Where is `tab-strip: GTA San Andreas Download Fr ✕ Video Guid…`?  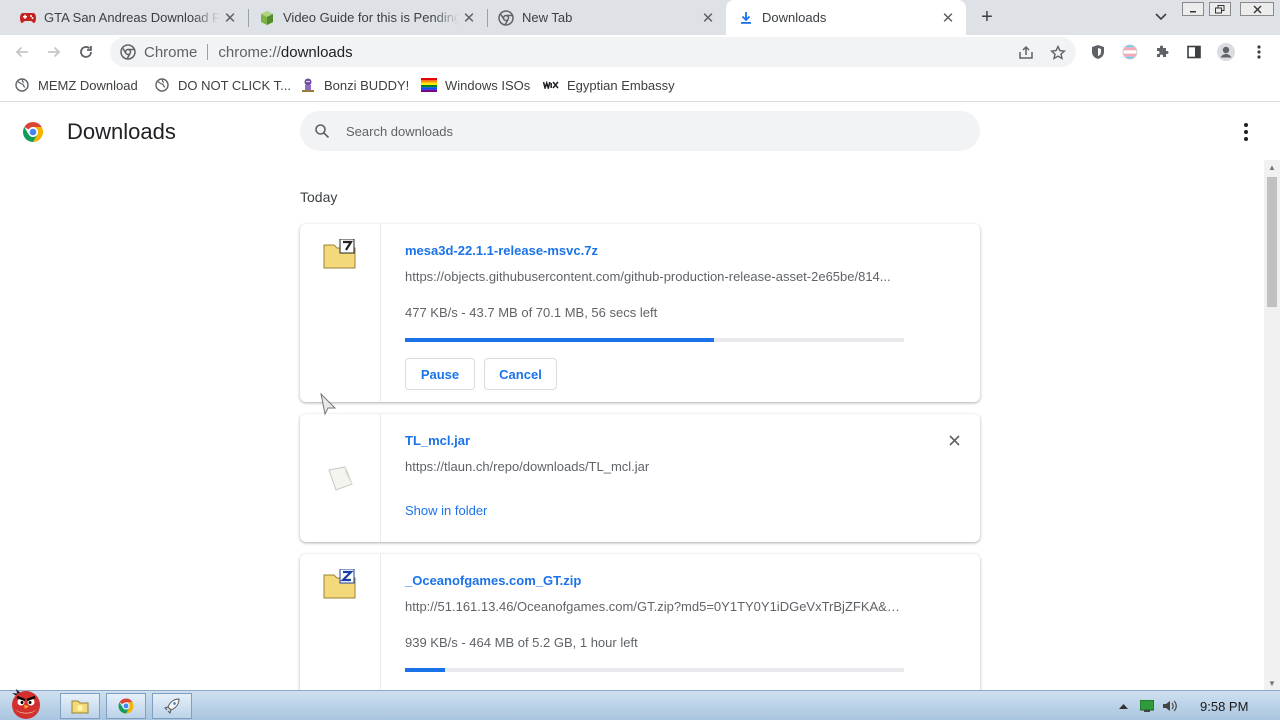
tab-strip: GTA San Andreas Download Fr ✕ Video Guid… is located at coordinates (640, 17).